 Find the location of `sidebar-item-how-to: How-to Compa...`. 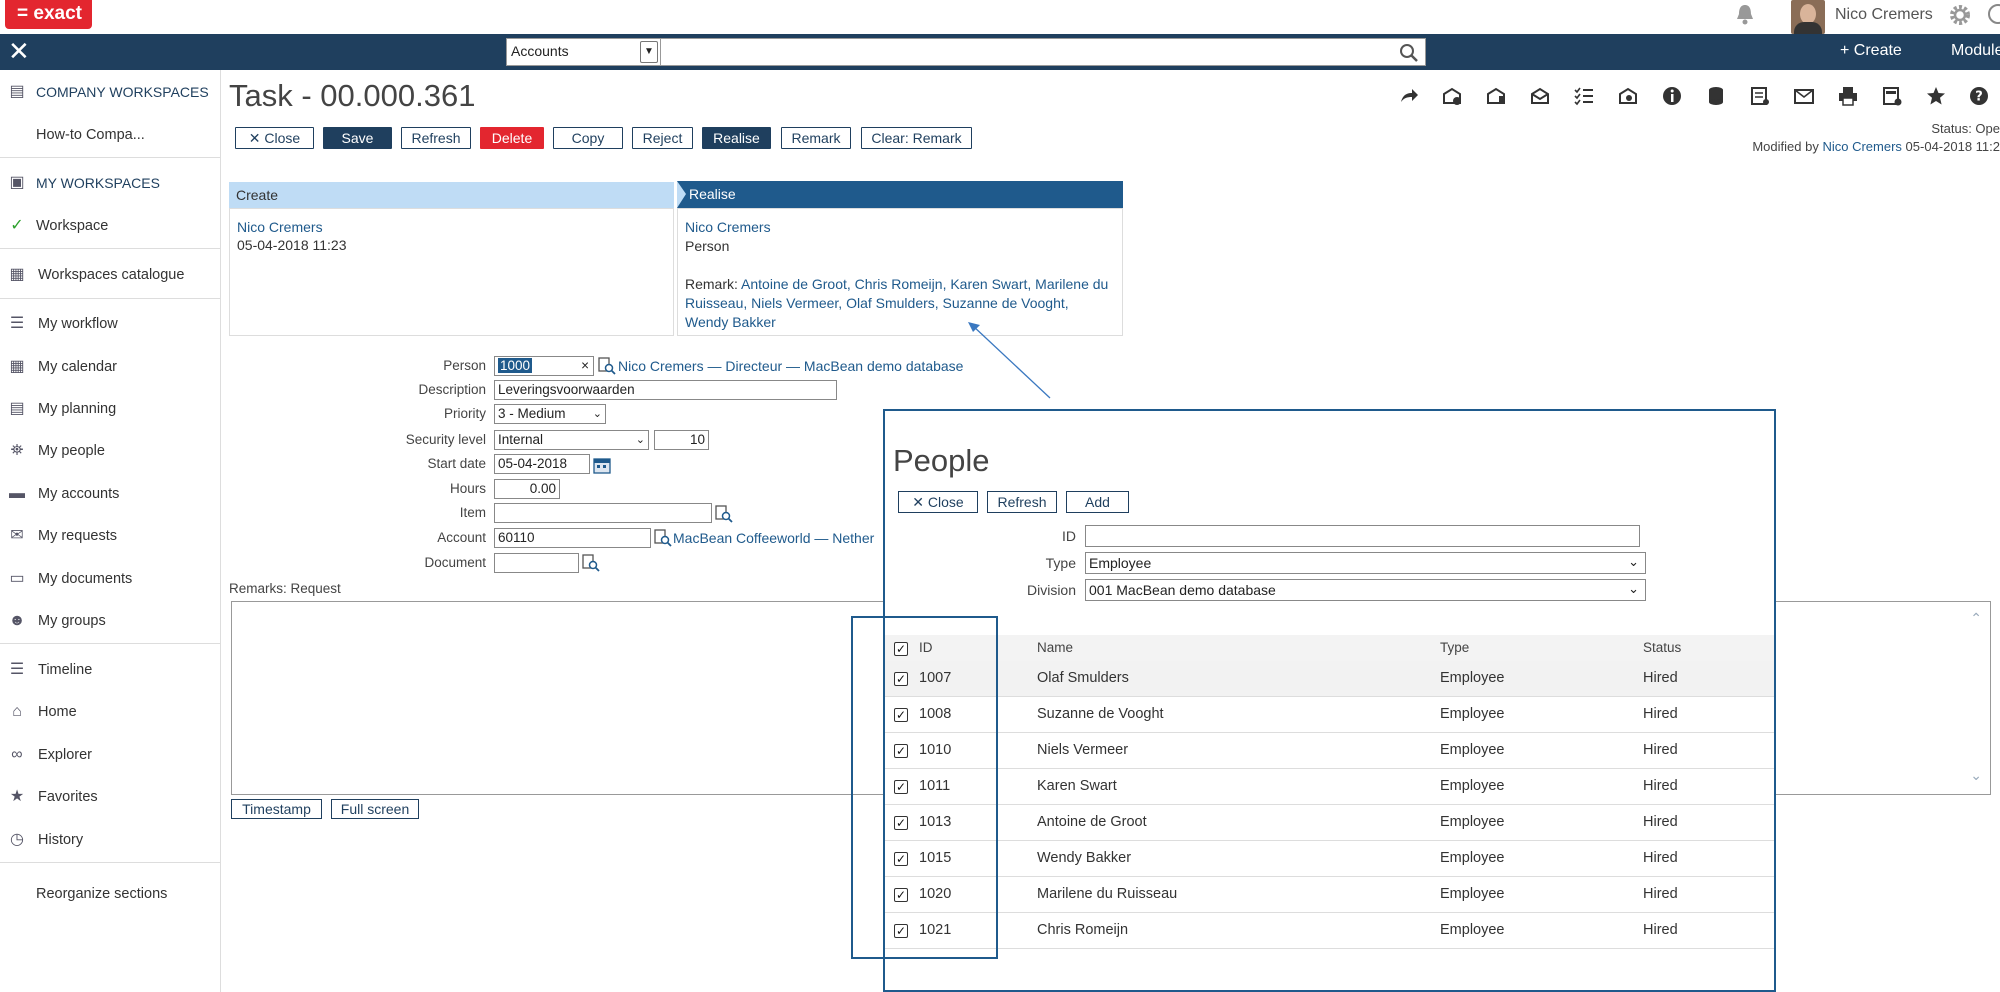

sidebar-item-how-to: How-to Compa... is located at coordinates (110, 135).